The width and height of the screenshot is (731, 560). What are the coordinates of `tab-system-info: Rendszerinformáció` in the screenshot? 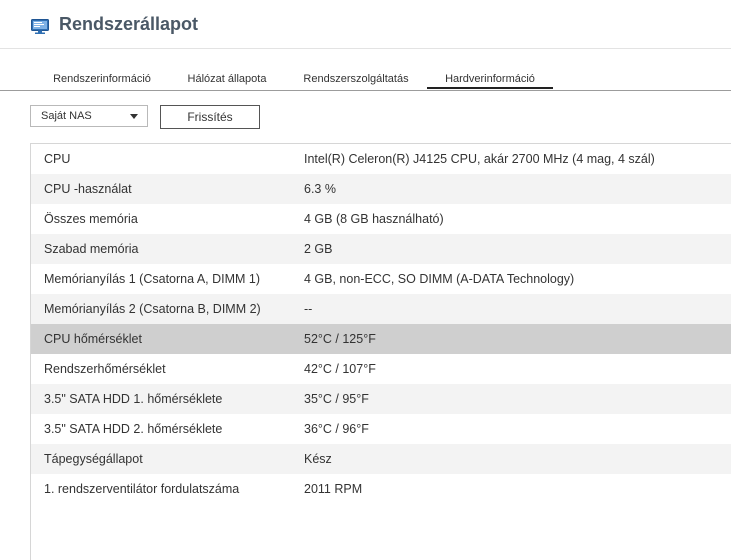 It's located at (102, 76).